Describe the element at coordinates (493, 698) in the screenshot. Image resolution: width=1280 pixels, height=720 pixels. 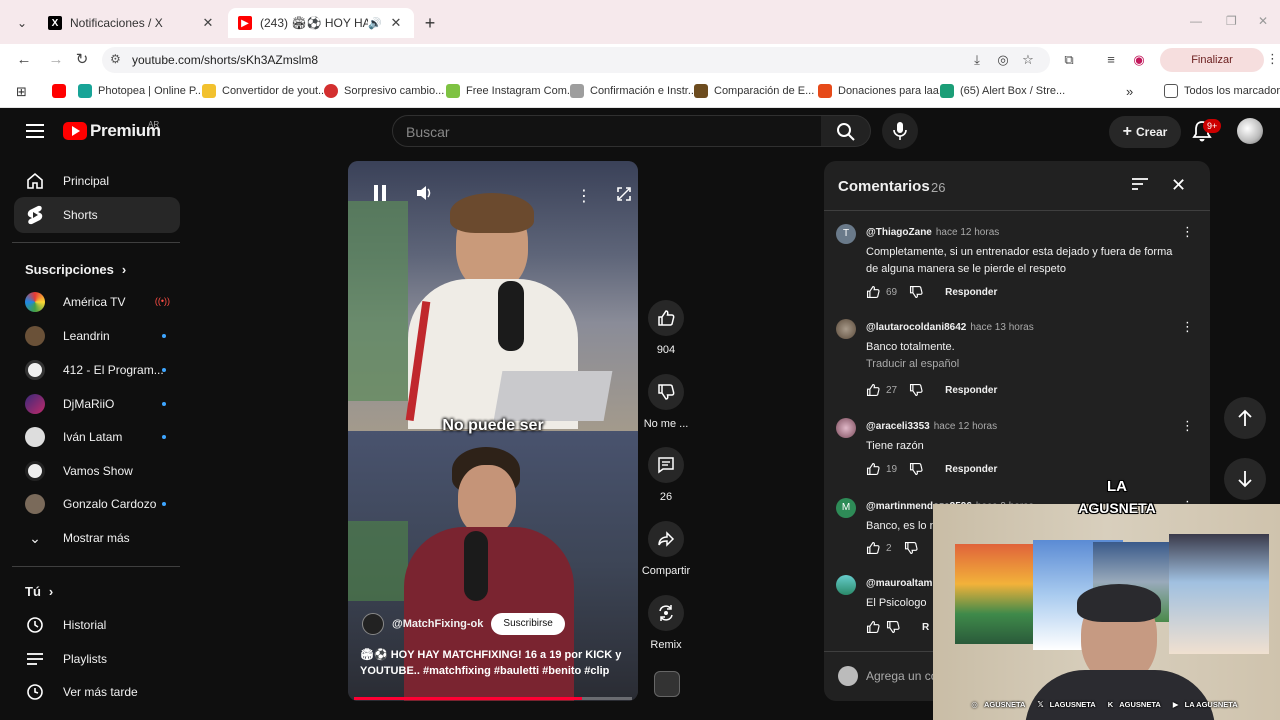
I see `progress-bar` at that location.